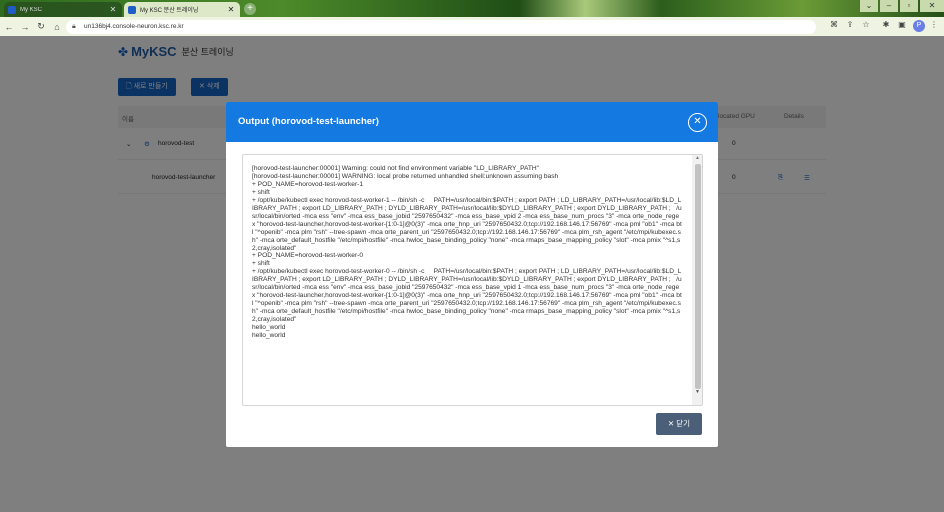  Describe the element at coordinates (932, 6) in the screenshot. I see `window-close-button: ✕` at that location.